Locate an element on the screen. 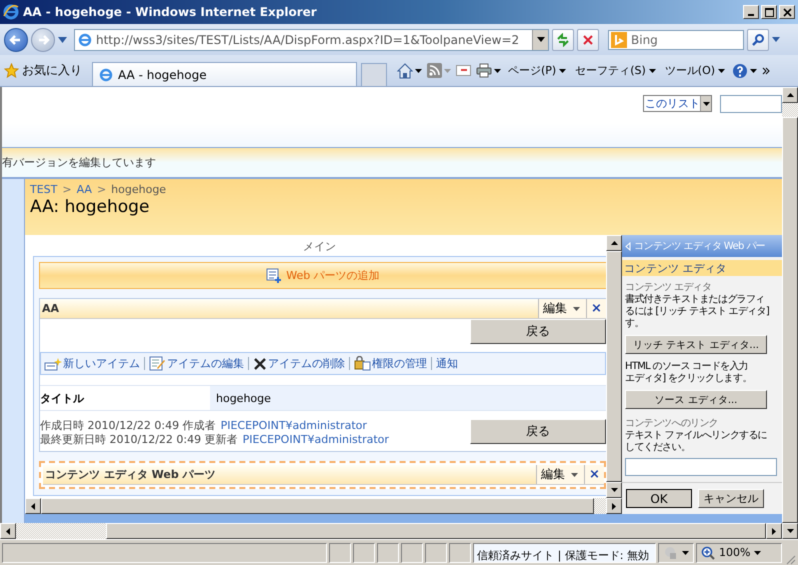  toolbar-link: 権限の管理 is located at coordinates (390, 363).